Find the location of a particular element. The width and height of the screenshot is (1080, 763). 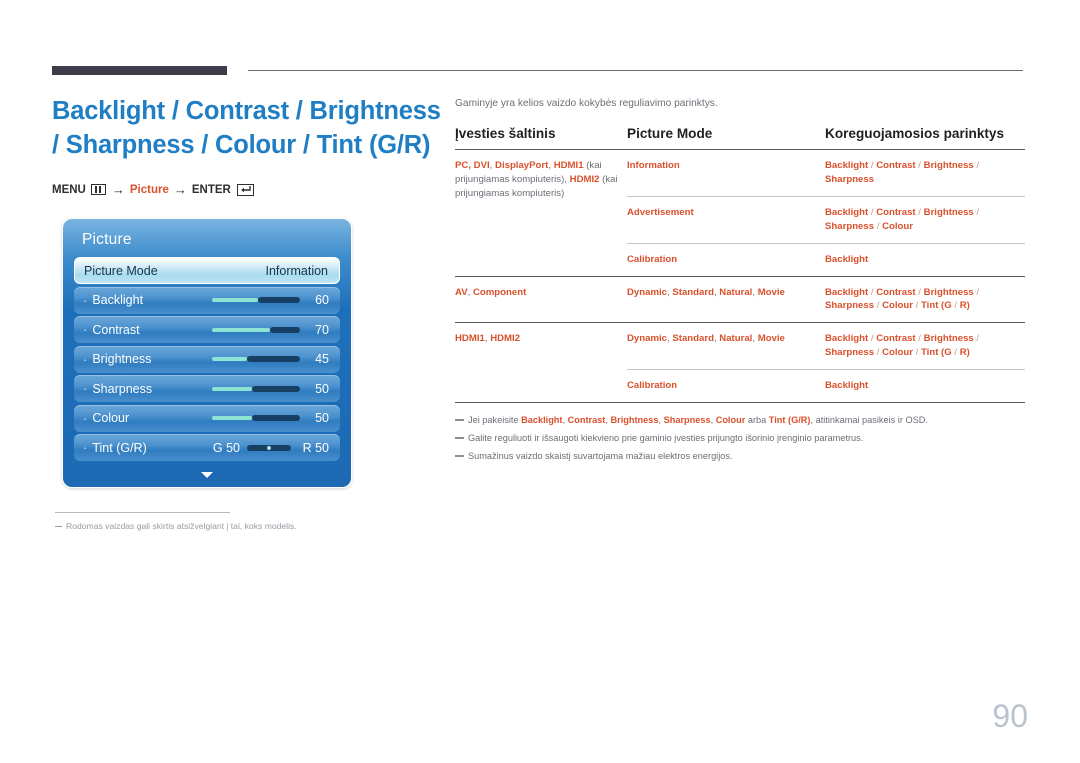

sharpness-slider is located at coordinates (256, 388).